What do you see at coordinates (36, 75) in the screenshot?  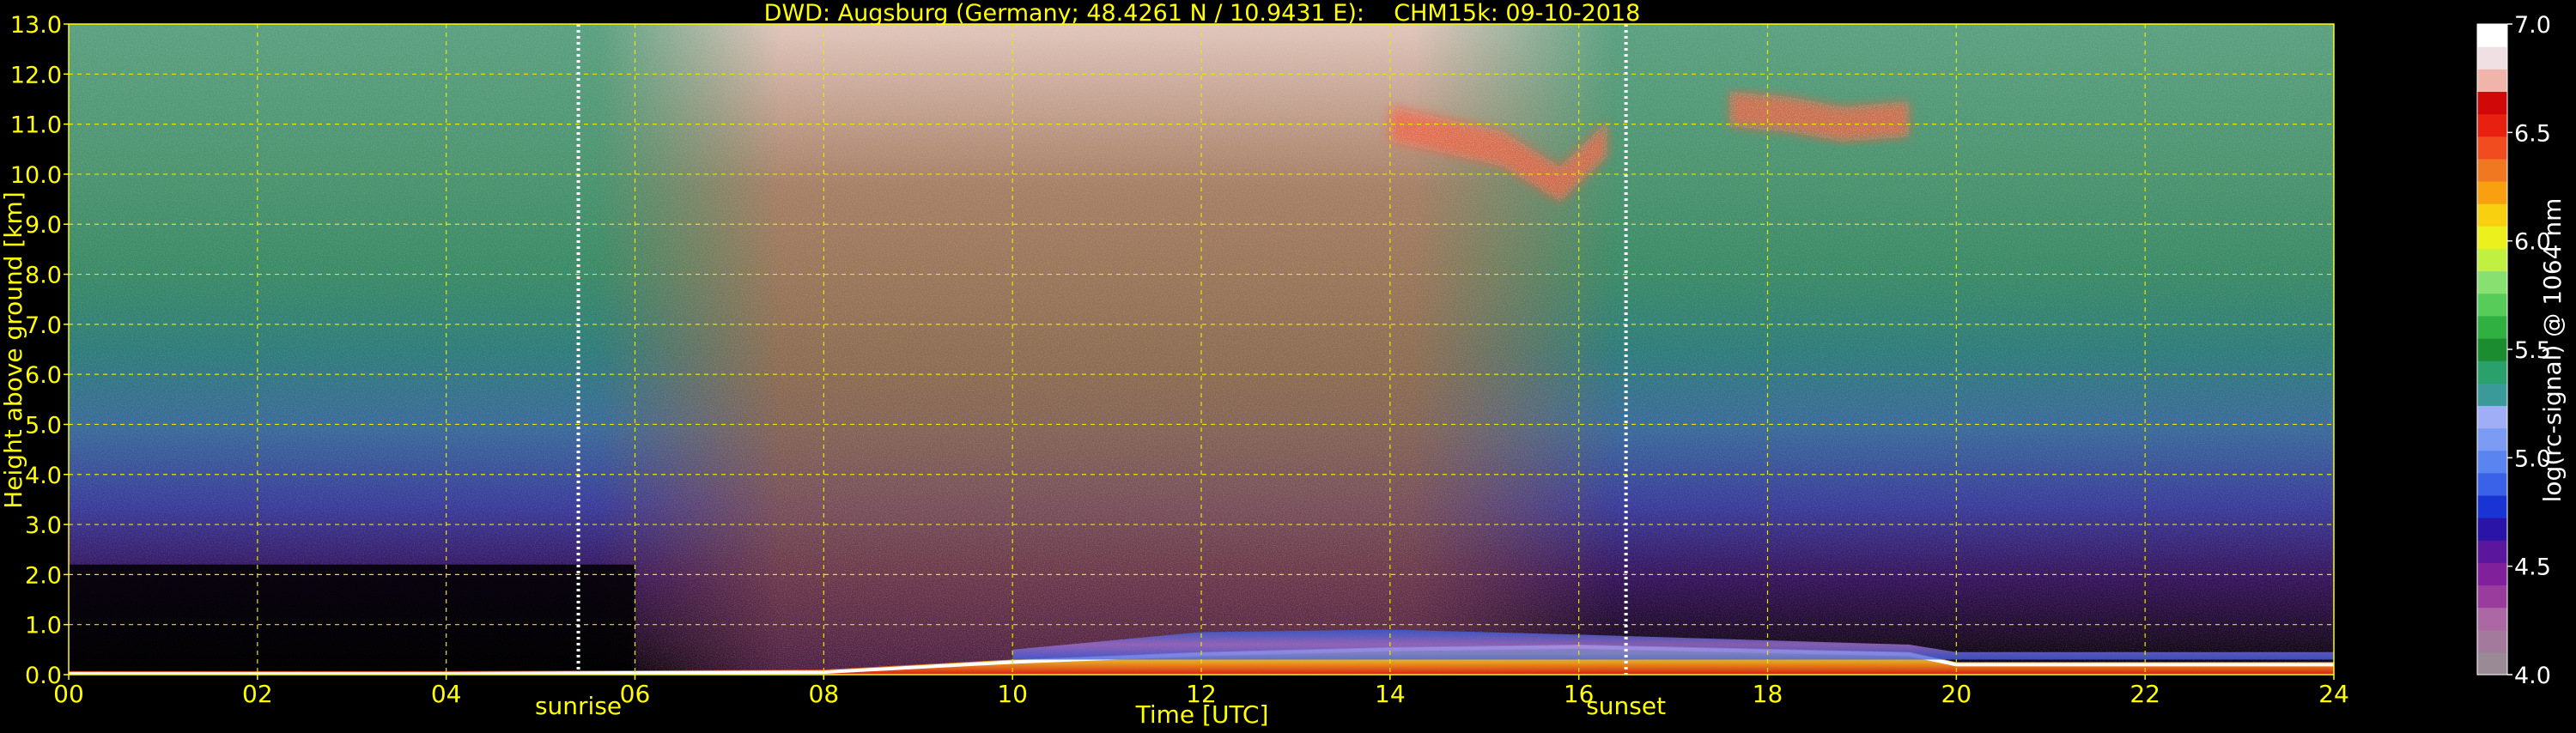 I see `y-tick-label: 12.0` at bounding box center [36, 75].